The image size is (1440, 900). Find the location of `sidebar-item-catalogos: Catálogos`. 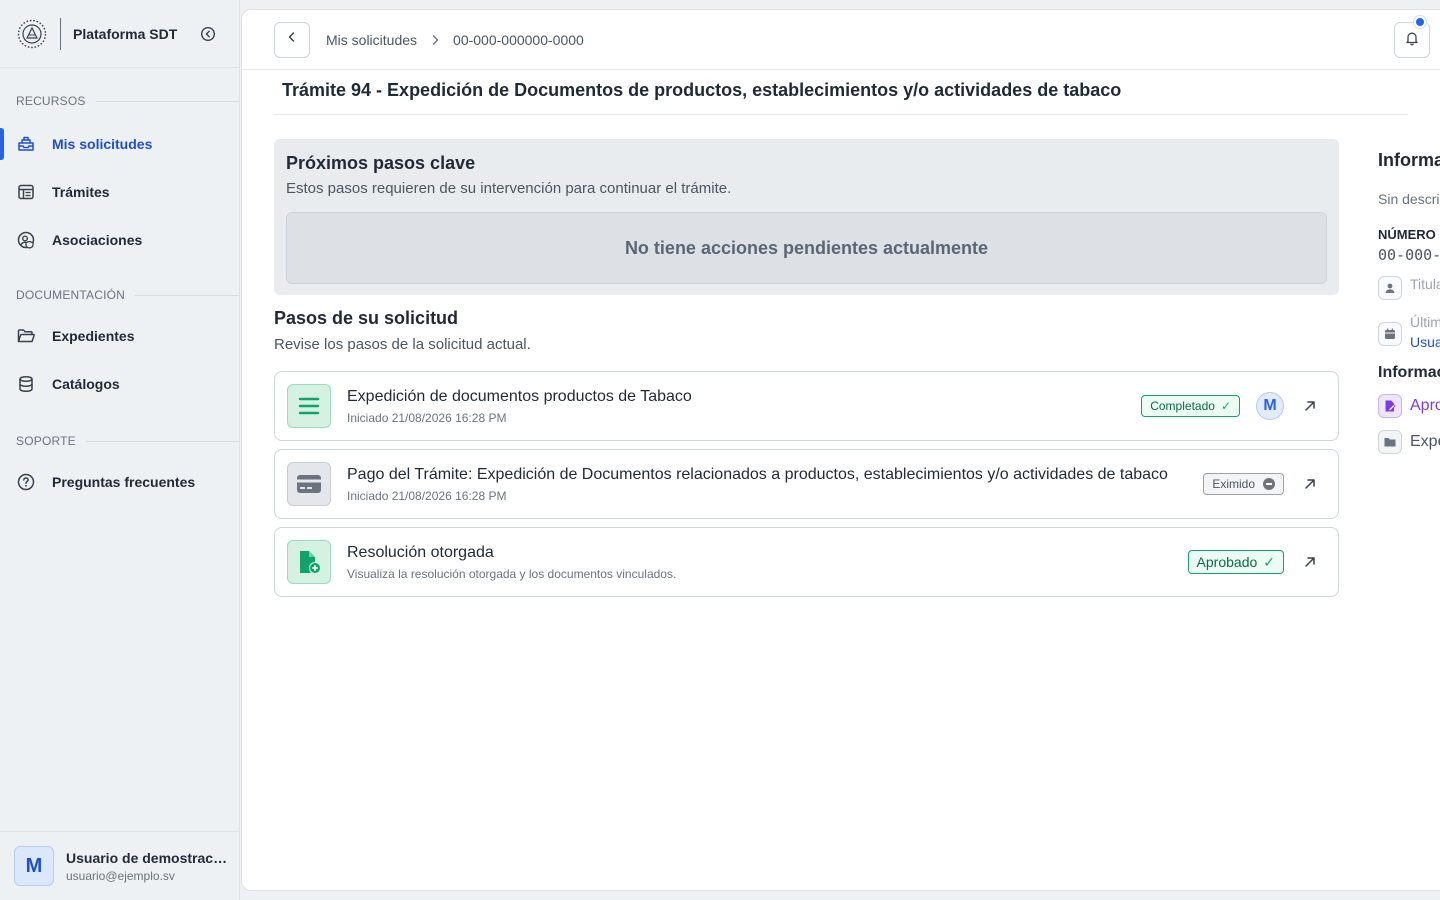

sidebar-item-catalogos: Catálogos is located at coordinates (119, 384).